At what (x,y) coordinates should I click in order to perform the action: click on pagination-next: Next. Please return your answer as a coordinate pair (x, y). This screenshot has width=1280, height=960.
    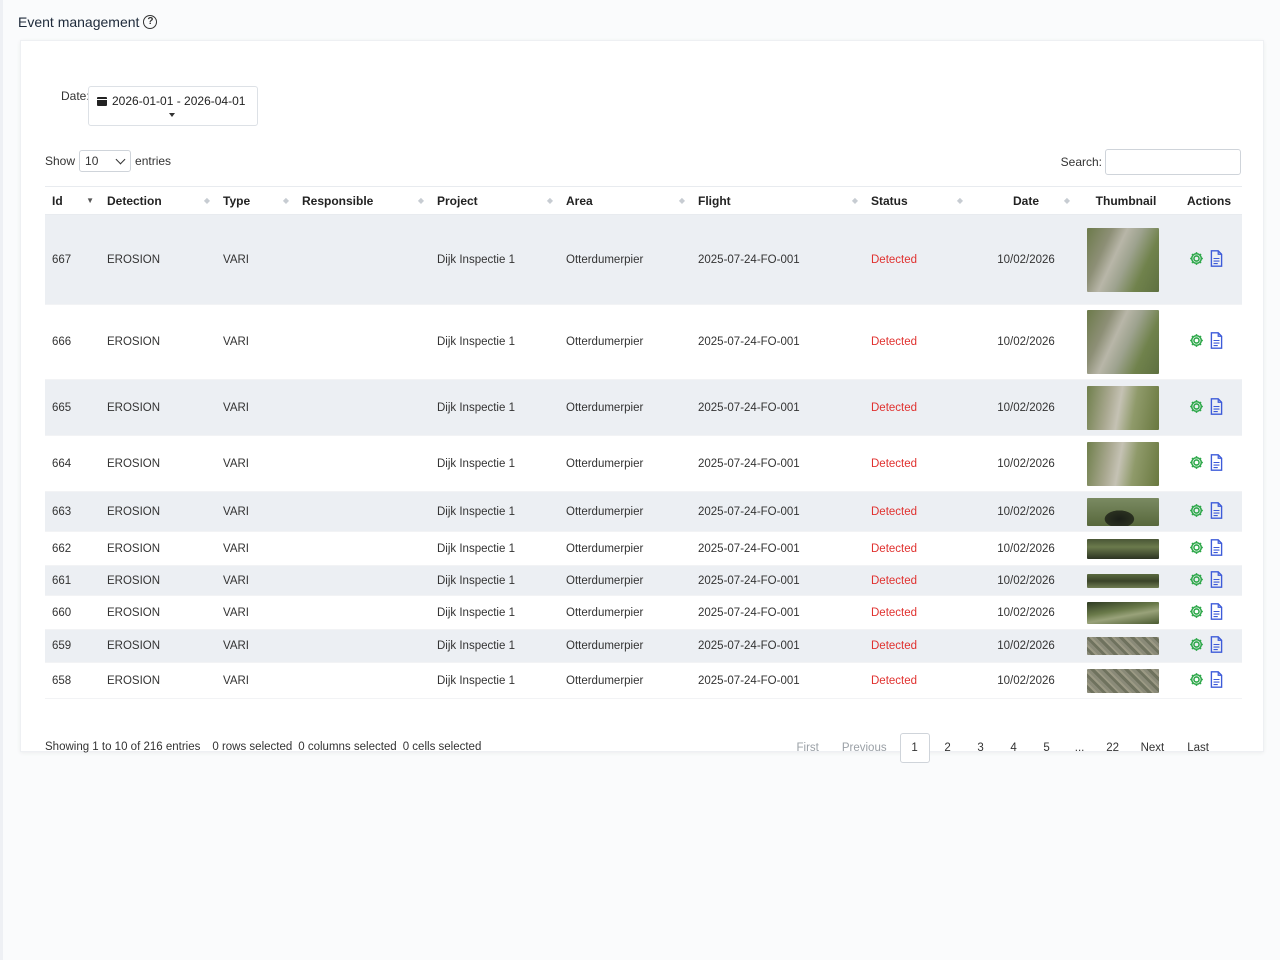
    Looking at the image, I should click on (1153, 748).